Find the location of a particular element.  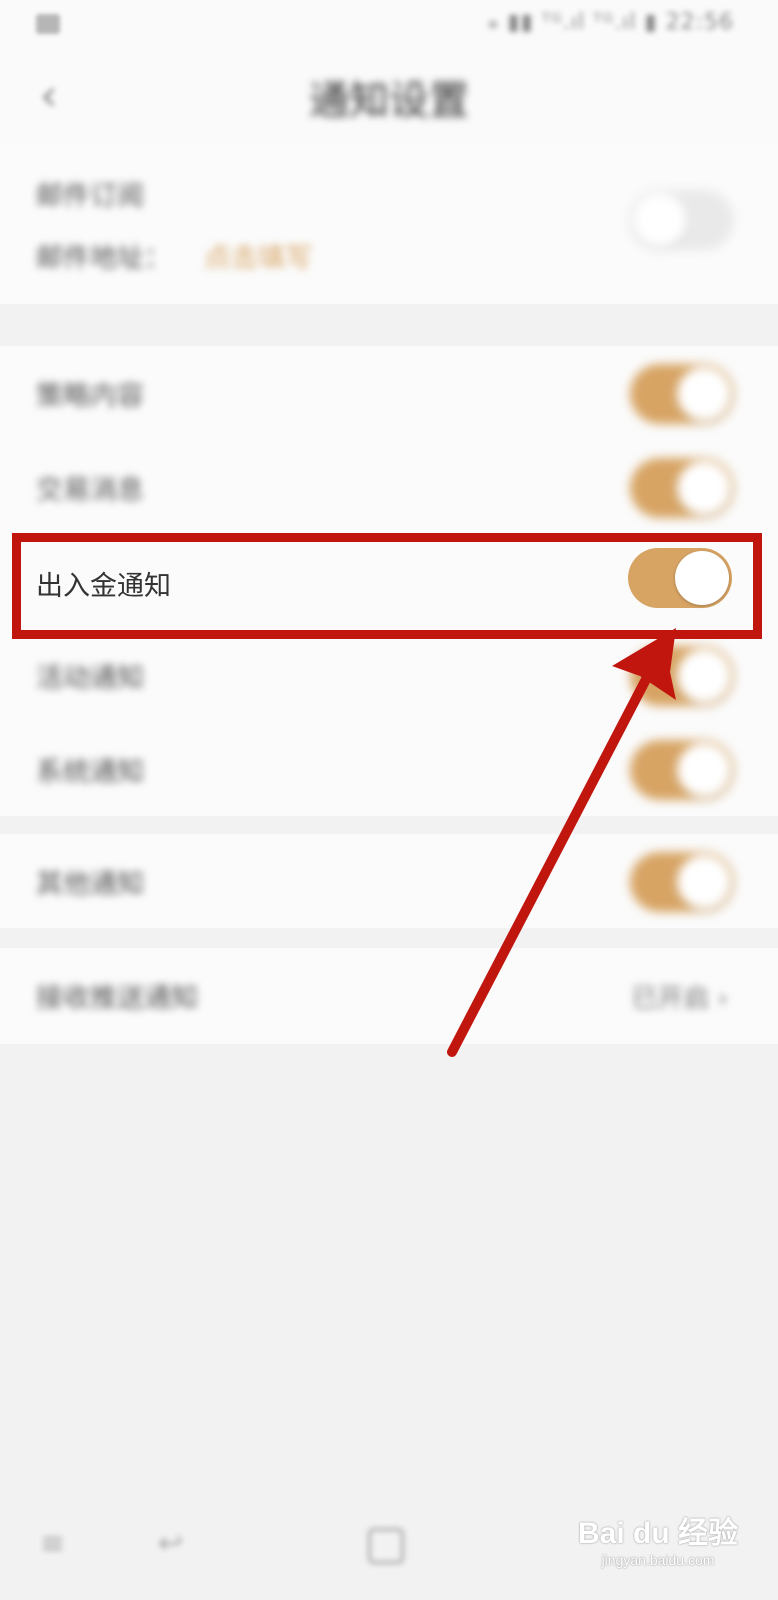

notification-row-other: 其他通知 is located at coordinates (389, 881).